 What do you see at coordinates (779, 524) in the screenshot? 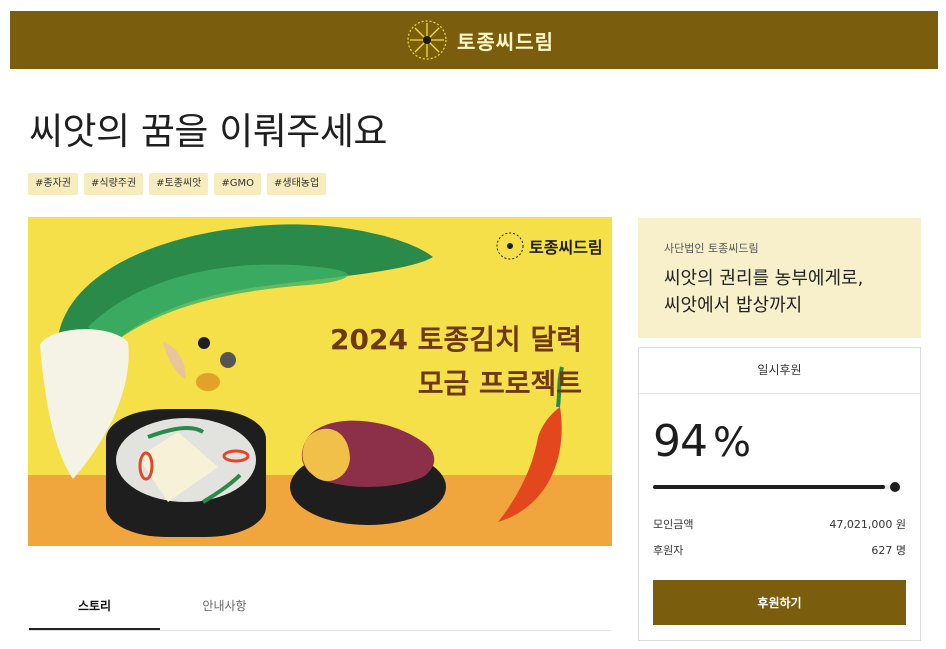
I see `amount-row: 모인금액 47,021,000 원` at bounding box center [779, 524].